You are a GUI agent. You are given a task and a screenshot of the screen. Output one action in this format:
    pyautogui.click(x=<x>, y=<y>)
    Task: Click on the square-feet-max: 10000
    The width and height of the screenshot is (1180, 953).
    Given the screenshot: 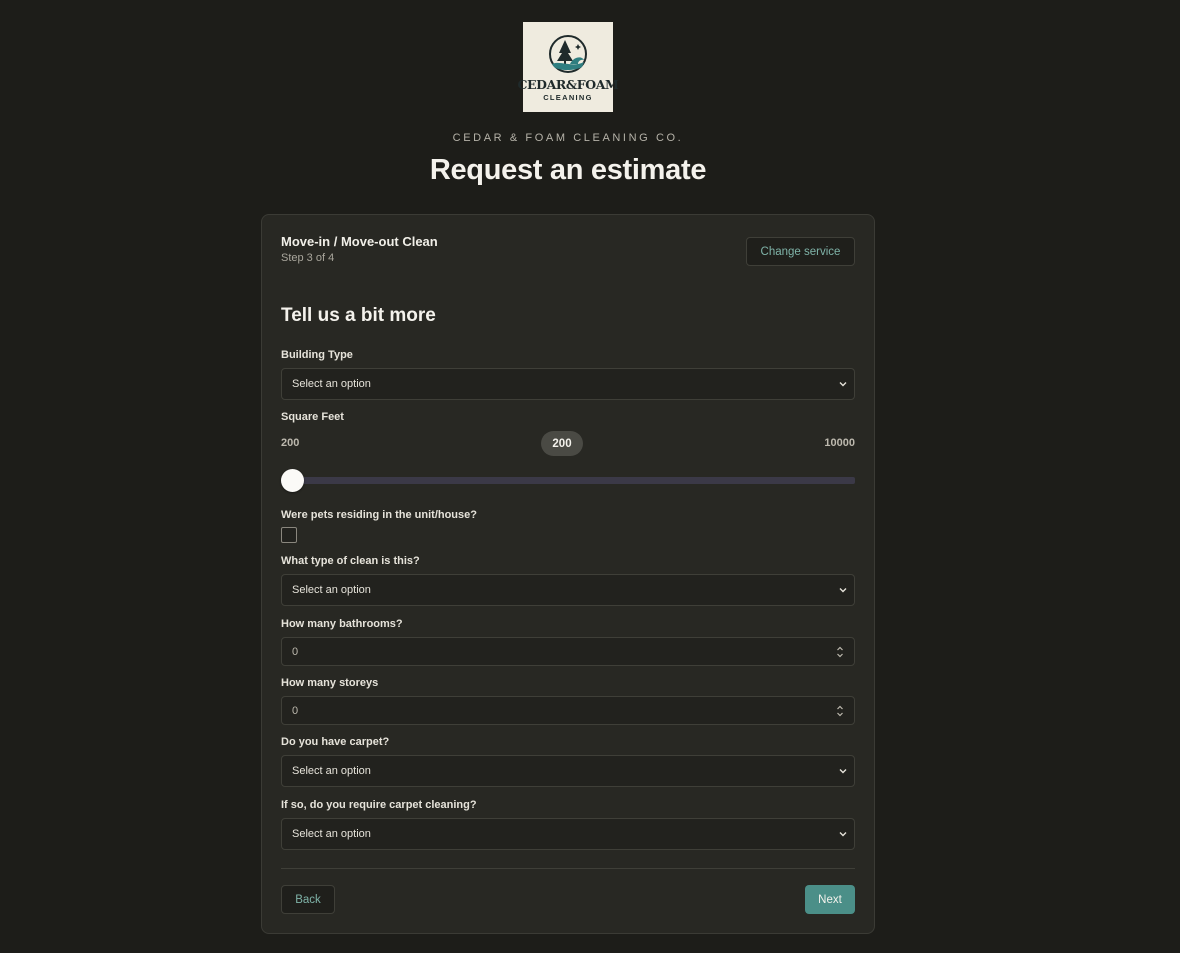 What is the action you would take?
    pyautogui.click(x=839, y=443)
    